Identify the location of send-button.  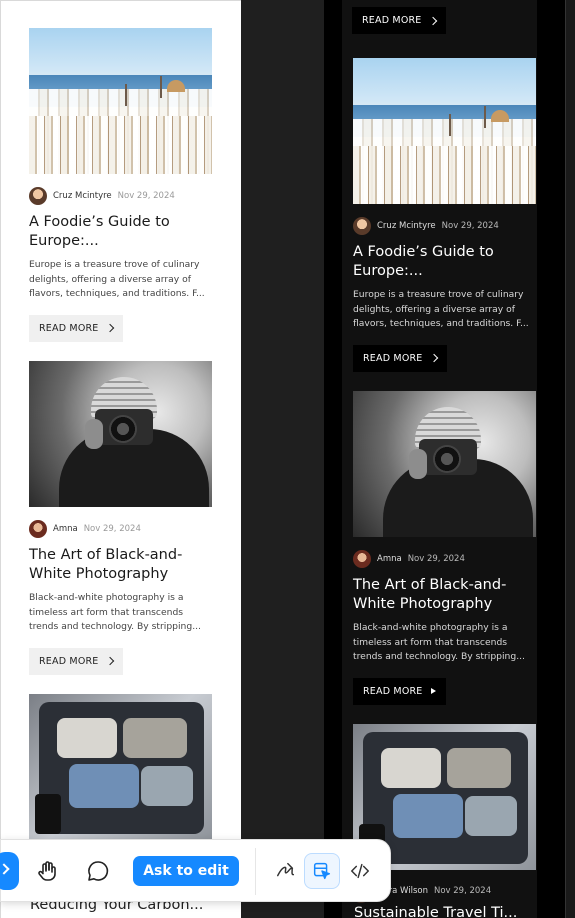
(9, 871).